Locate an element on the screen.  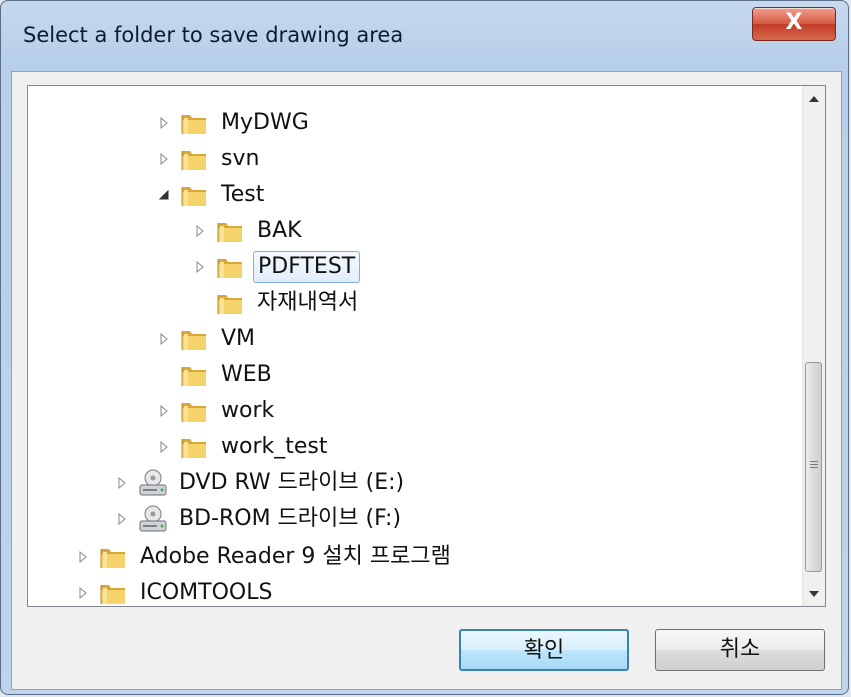
vertical-scrollbar is located at coordinates (813, 346).